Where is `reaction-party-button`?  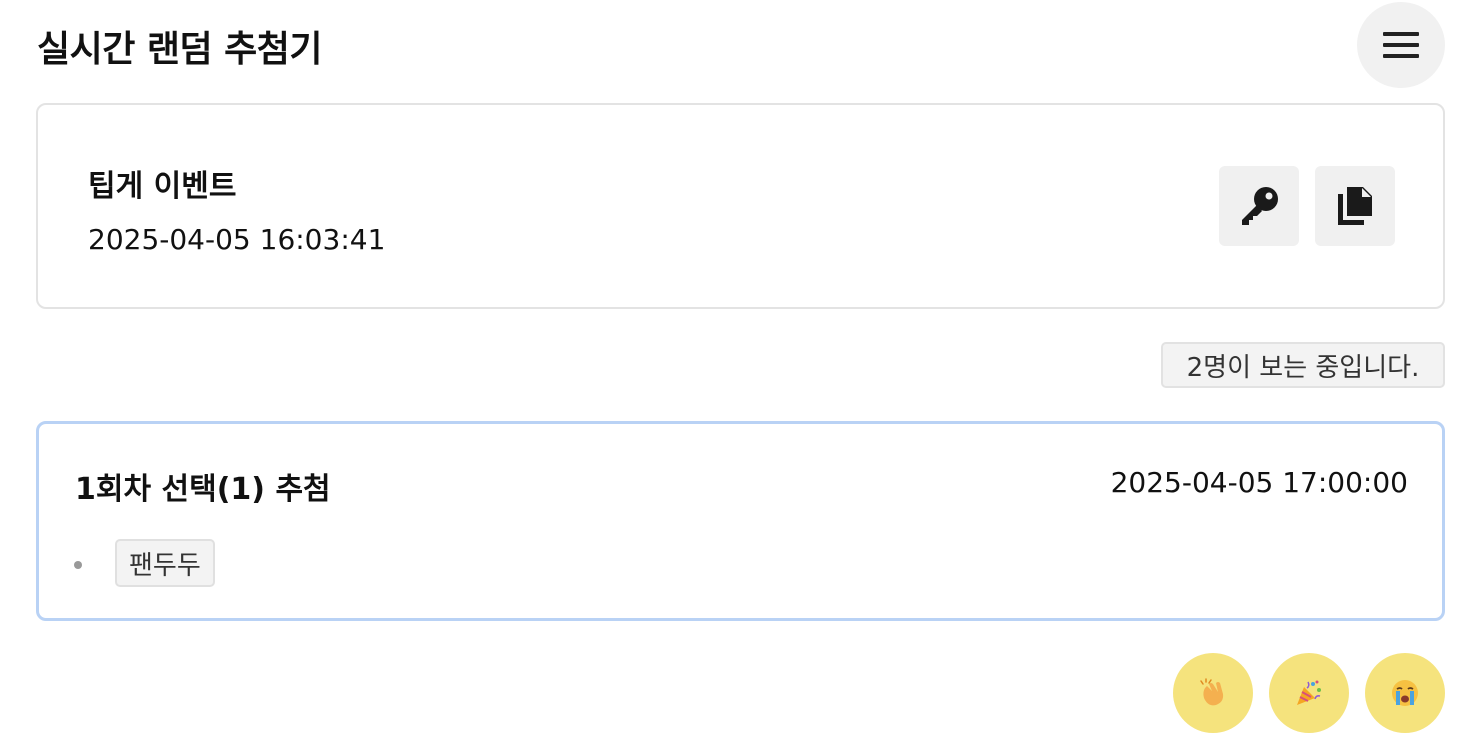
reaction-party-button is located at coordinates (1309, 693).